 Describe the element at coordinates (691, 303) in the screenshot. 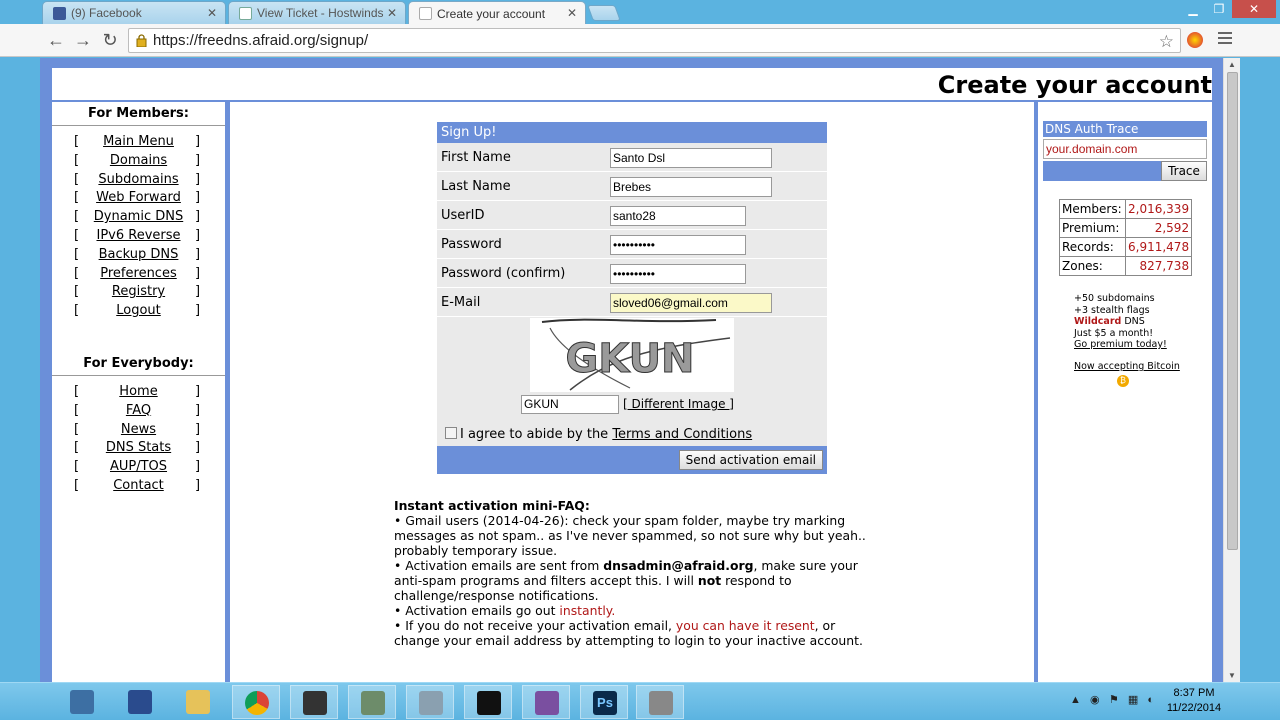

I see `email-input: sloved06@gmail.com` at that location.